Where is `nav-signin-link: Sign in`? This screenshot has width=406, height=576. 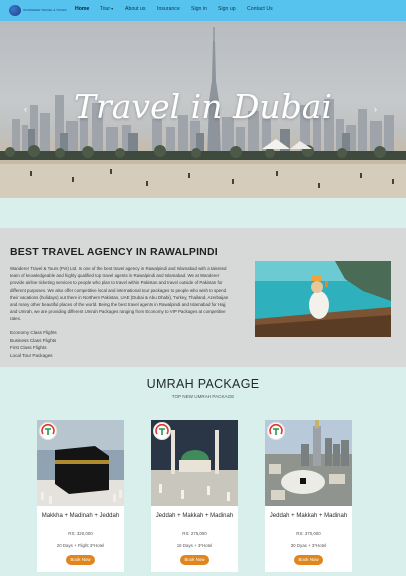
nav-signin-link: Sign in is located at coordinates (199, 9).